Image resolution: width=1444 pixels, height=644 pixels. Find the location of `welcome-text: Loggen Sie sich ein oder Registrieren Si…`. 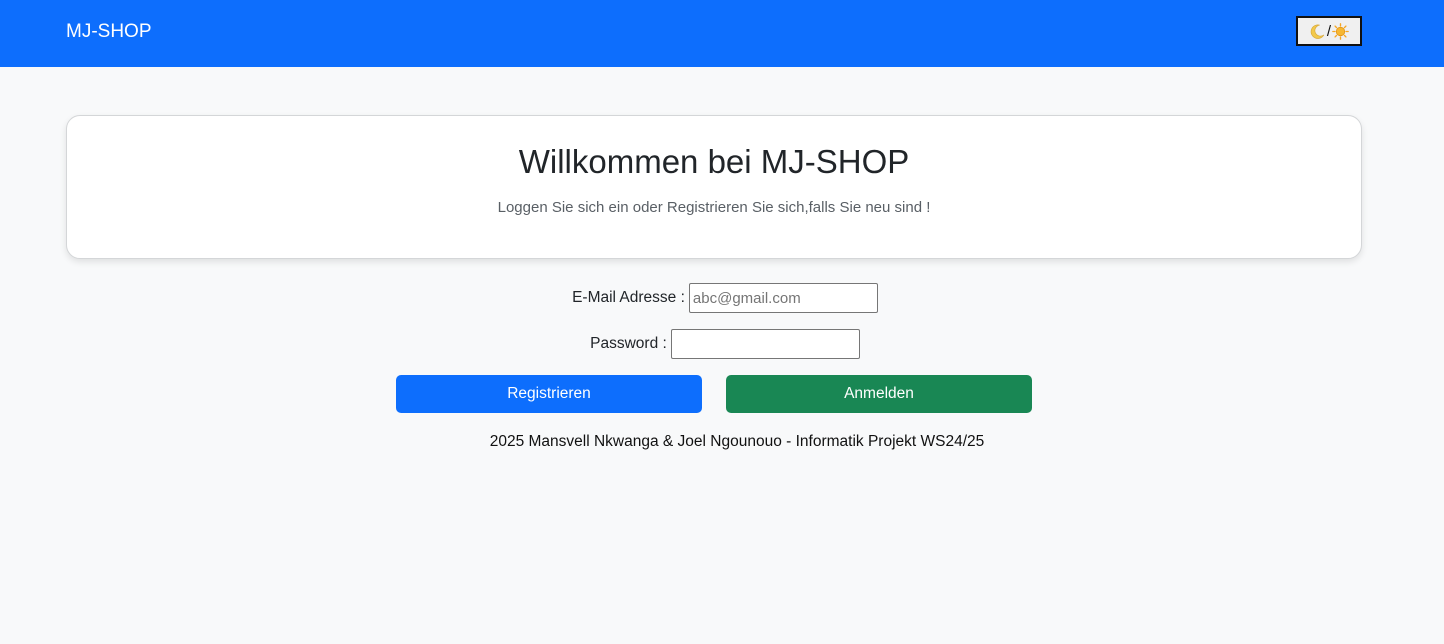

welcome-text: Loggen Sie sich ein oder Registrieren Si… is located at coordinates (714, 207).